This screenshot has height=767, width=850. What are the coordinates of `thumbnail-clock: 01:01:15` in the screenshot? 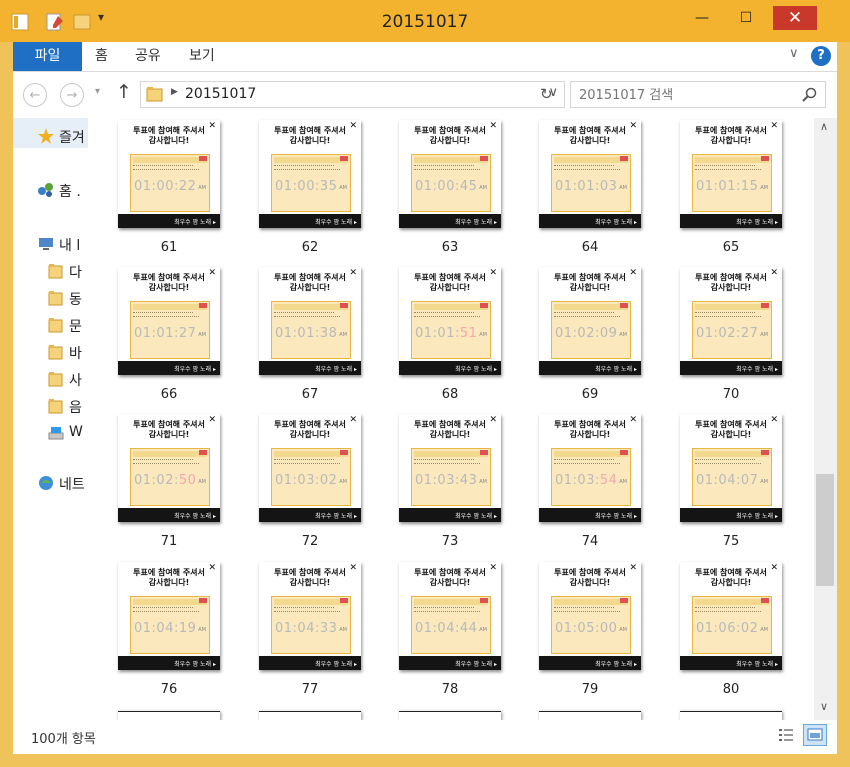 It's located at (727, 186).